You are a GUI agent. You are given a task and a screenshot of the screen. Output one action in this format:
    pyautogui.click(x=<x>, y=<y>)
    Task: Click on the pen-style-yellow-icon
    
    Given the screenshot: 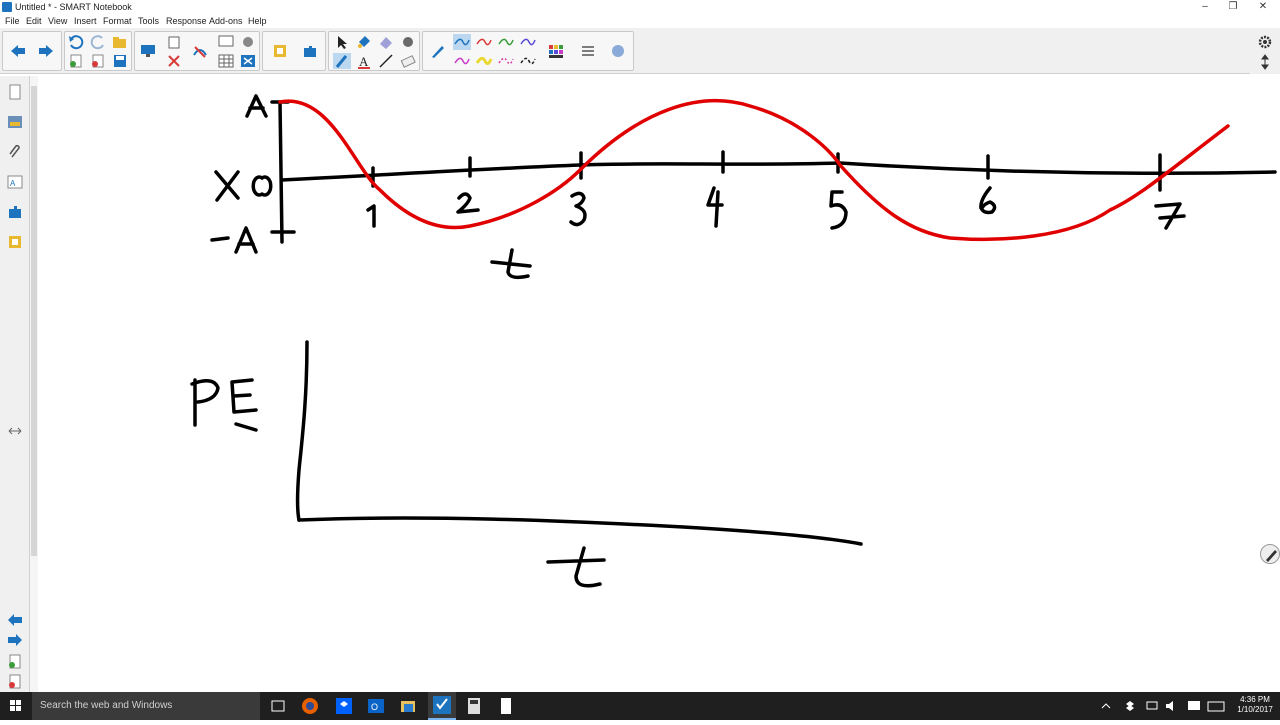 What is the action you would take?
    pyautogui.click(x=484, y=61)
    